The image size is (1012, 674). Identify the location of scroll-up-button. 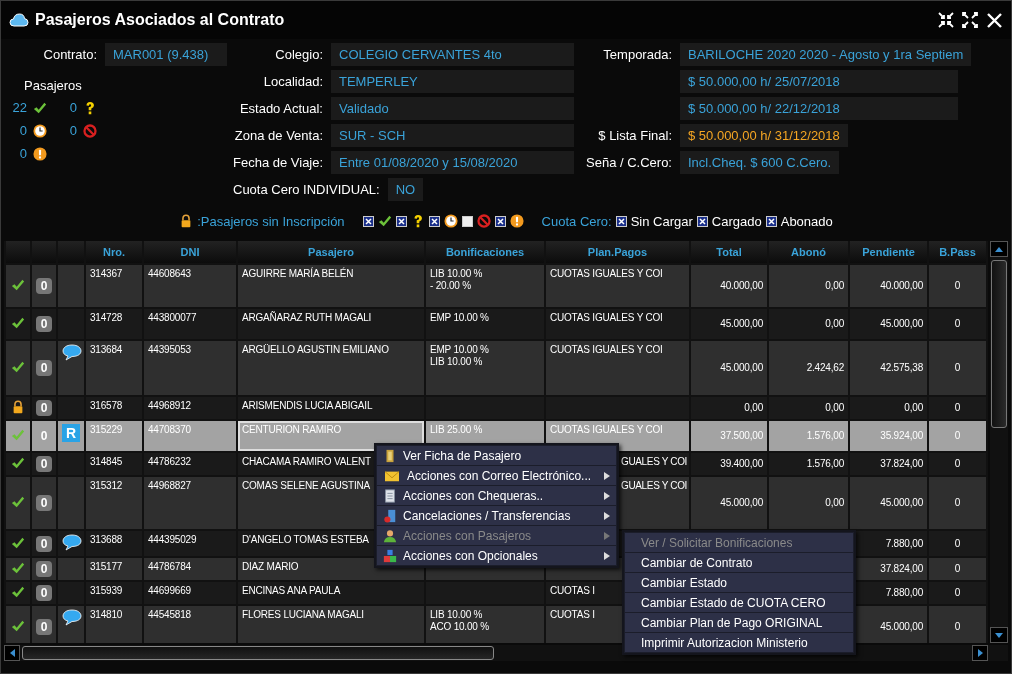
(999, 249).